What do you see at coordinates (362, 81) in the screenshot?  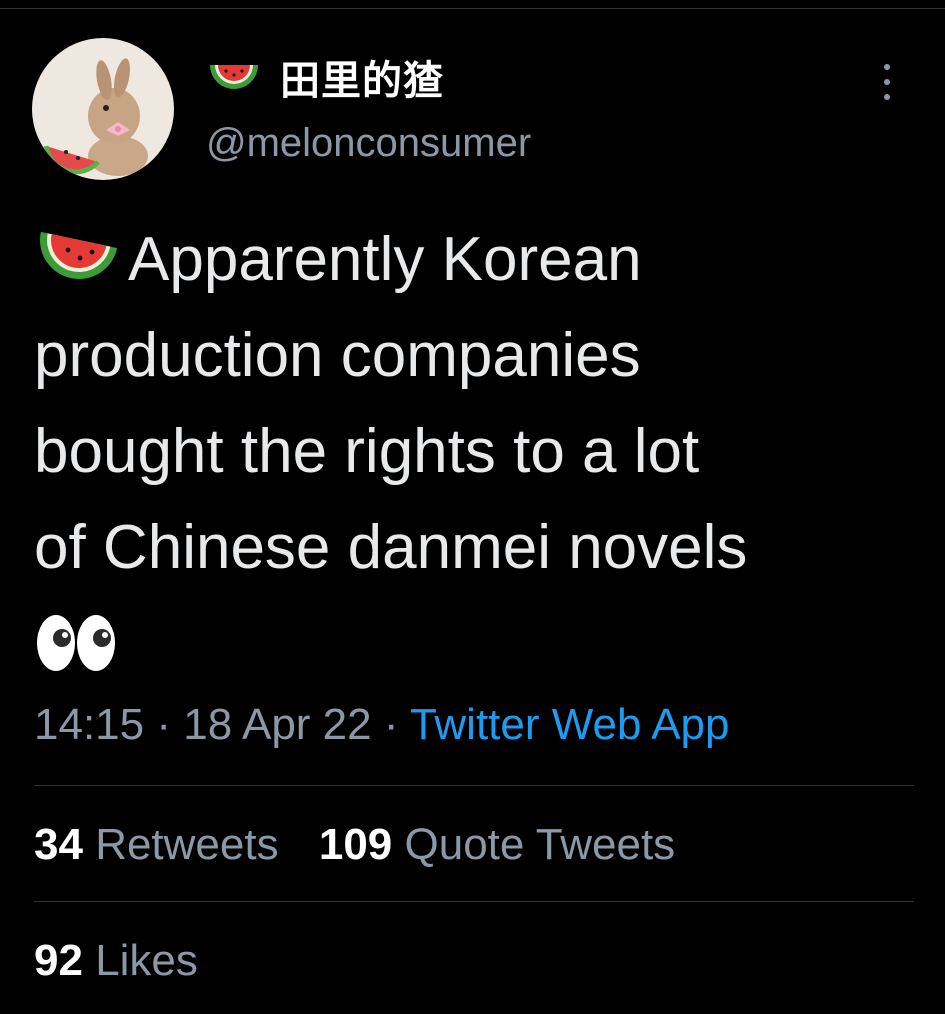 I see `display-name: 田里的猹` at bounding box center [362, 81].